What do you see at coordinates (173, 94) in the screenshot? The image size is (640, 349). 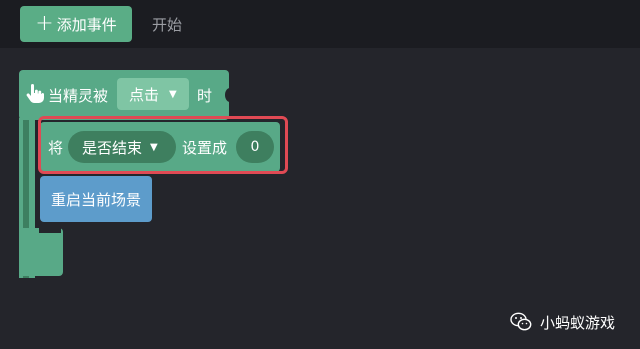 I see `dropdown-arrow-icon: ▼` at bounding box center [173, 94].